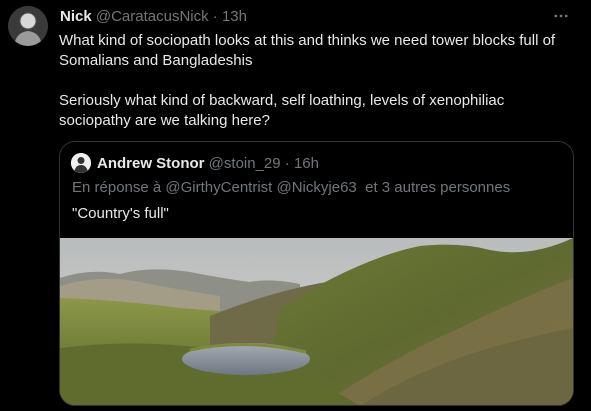 The image size is (591, 411). Describe the element at coordinates (218, 187) in the screenshot. I see `mention-link: @GirthyCentrist` at that location.